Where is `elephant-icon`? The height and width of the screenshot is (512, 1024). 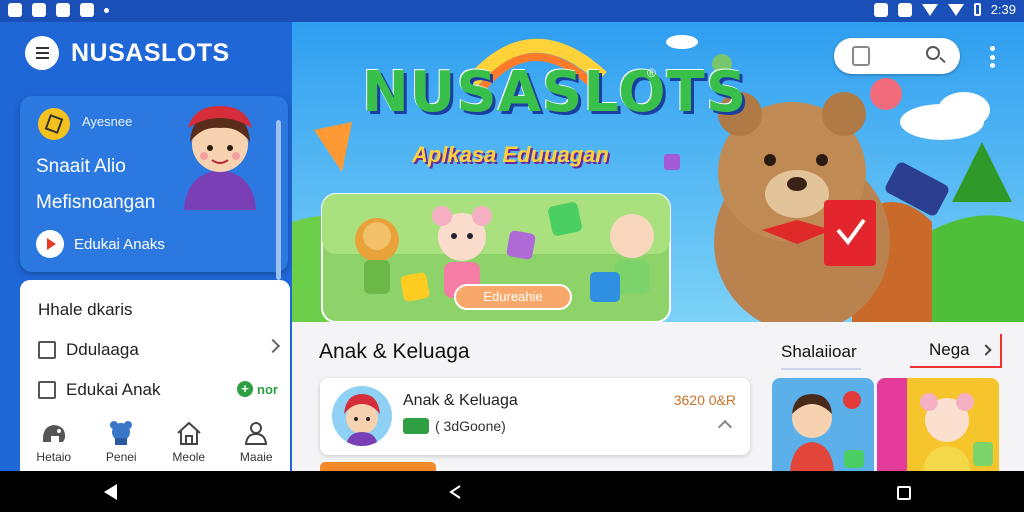
elephant-icon is located at coordinates (53, 433).